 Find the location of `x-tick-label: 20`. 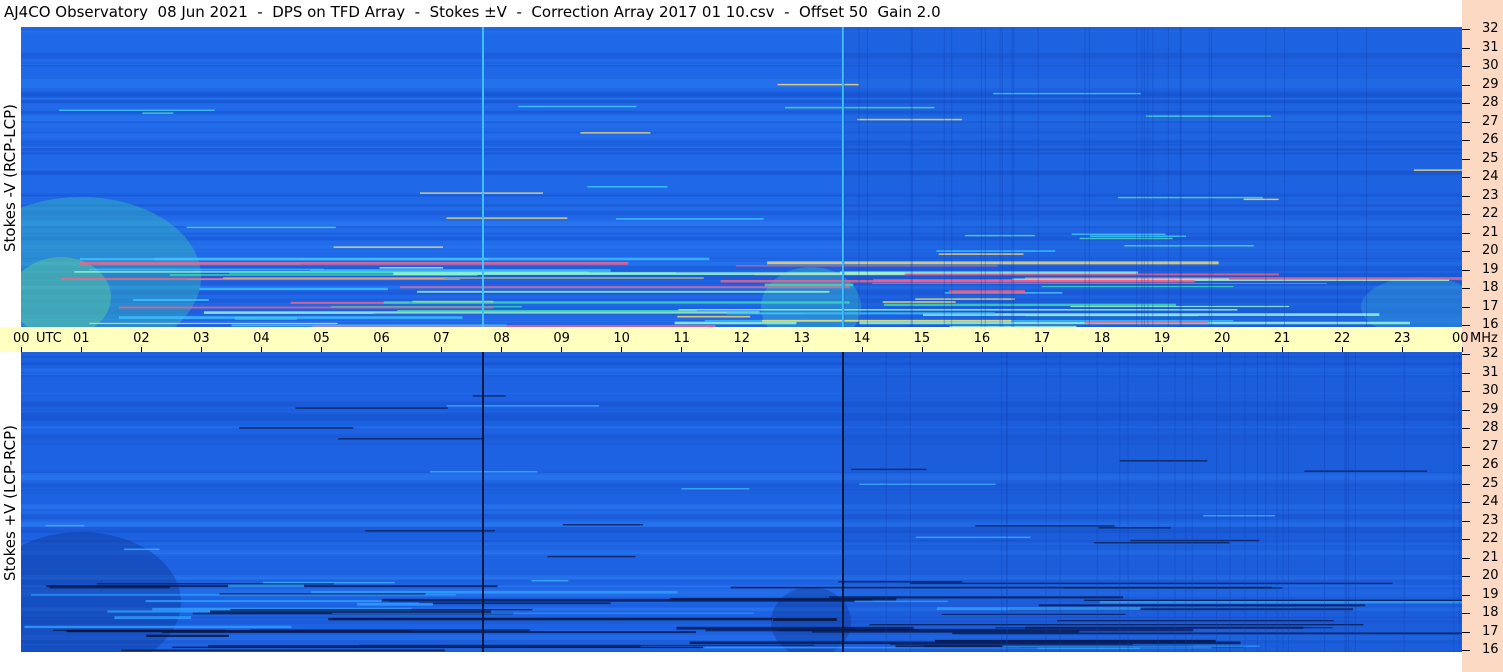

x-tick-label: 20 is located at coordinates (1222, 338).